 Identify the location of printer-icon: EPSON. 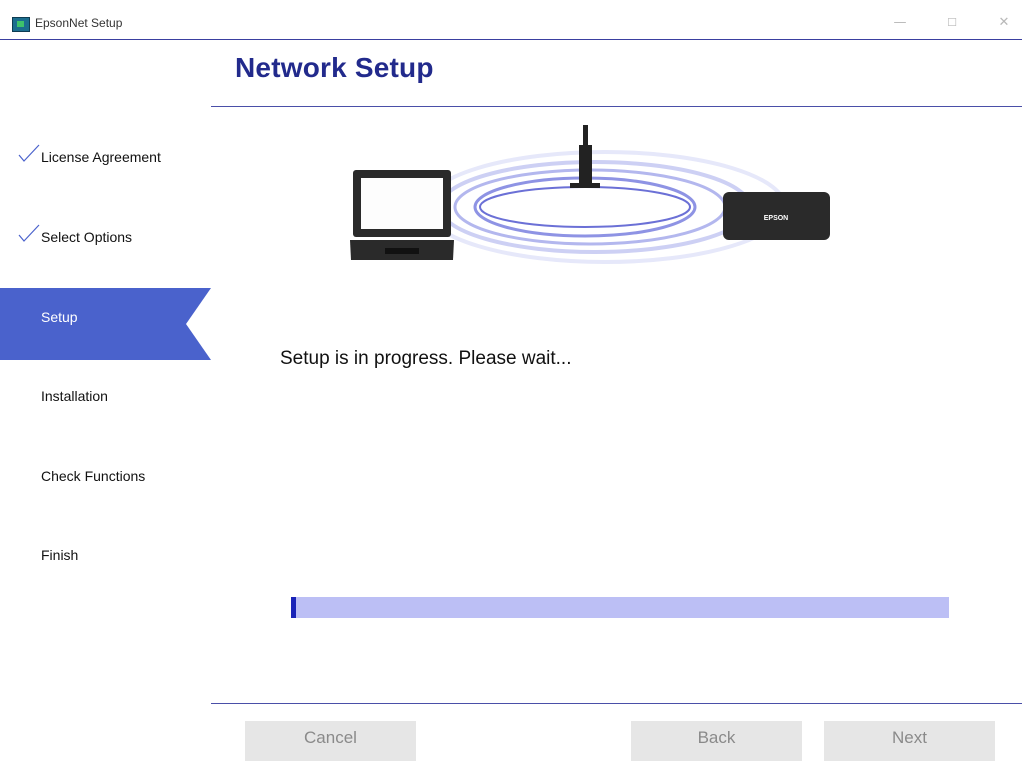
(776, 216).